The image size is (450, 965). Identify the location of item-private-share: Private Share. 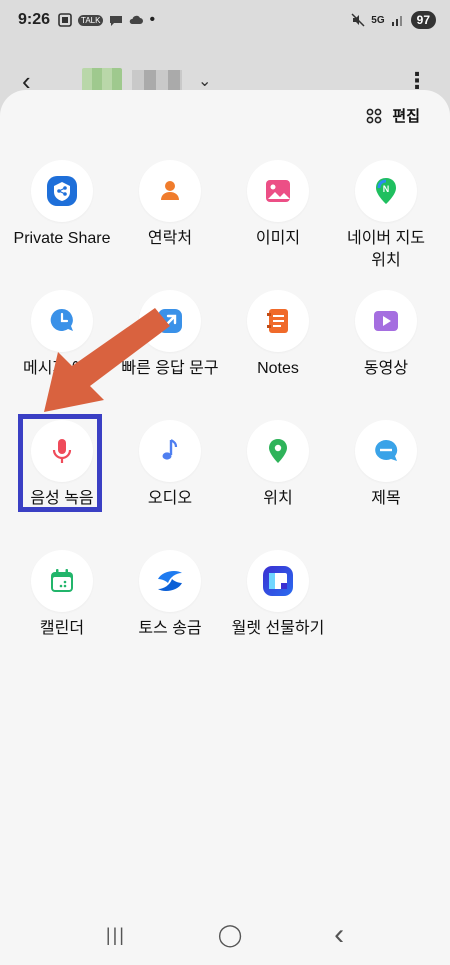
(62, 225).